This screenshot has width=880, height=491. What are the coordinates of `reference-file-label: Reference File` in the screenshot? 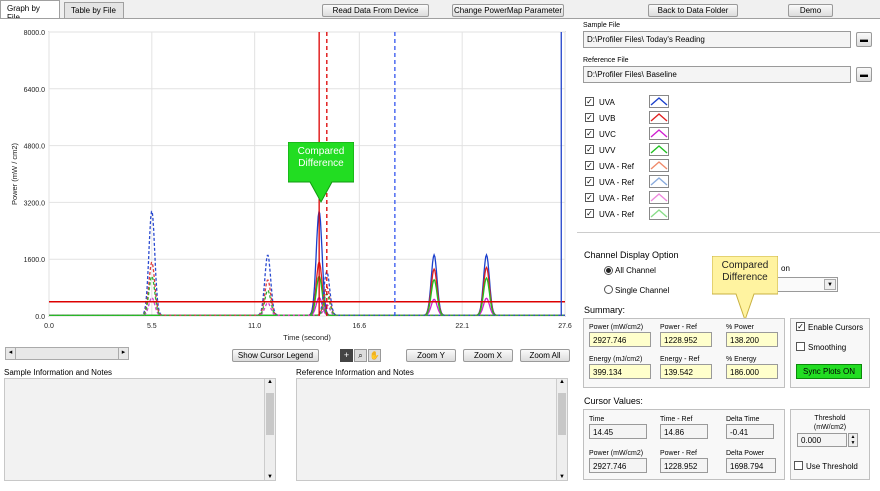 It's located at (606, 60).